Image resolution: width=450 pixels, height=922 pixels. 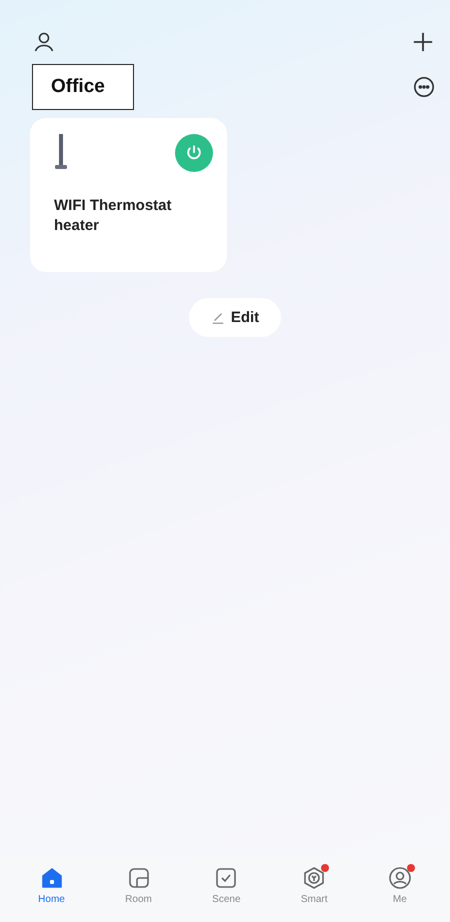 I want to click on nav-tab: Scene, so click(x=226, y=885).